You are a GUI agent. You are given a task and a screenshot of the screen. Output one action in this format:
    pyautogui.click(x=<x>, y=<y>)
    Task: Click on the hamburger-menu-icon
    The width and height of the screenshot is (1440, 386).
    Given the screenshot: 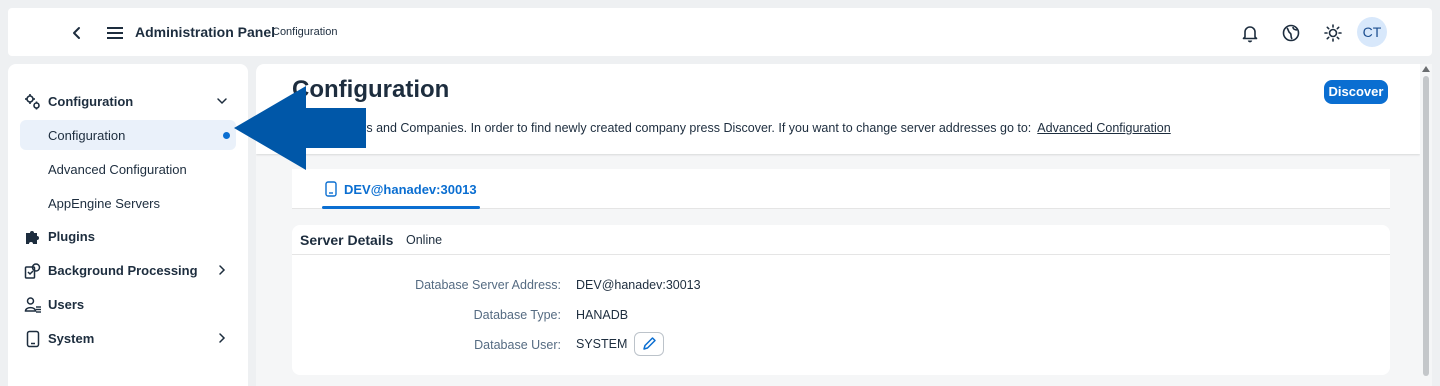 What is the action you would take?
    pyautogui.click(x=115, y=33)
    